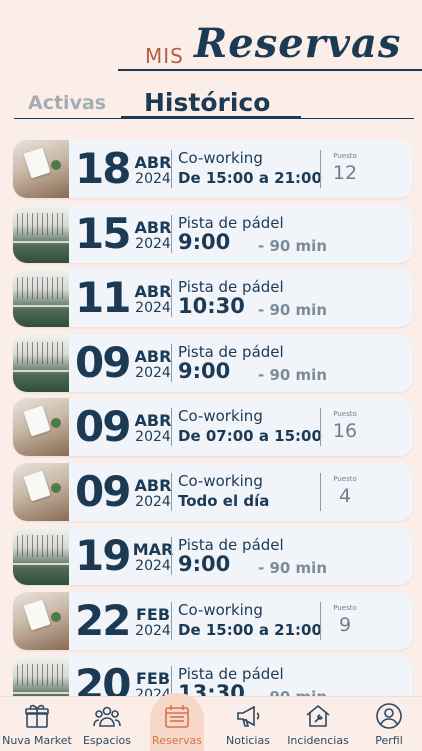 This screenshot has height=751, width=422. Describe the element at coordinates (250, 436) in the screenshot. I see `reservation-time: De 07:00 a 15:00` at that location.